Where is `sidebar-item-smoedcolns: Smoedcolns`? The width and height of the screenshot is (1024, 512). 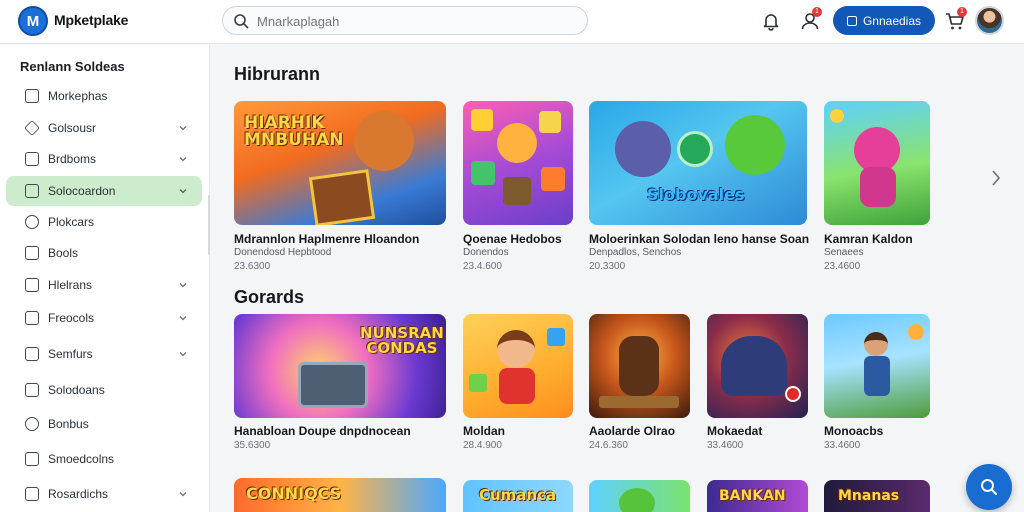
sidebar-item-smoedcolns: Smoedcolns is located at coordinates (104, 459).